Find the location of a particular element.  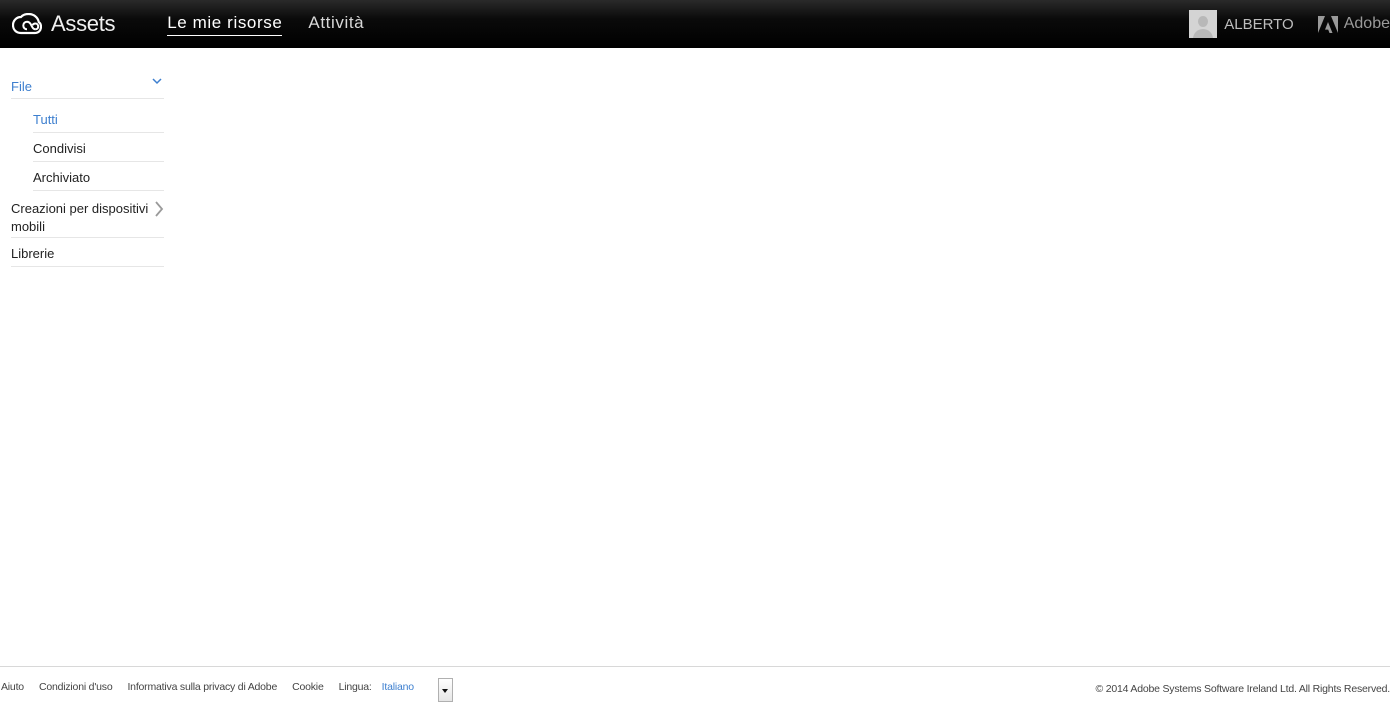

sidebar-item-all-label: Tutti is located at coordinates (45, 119).